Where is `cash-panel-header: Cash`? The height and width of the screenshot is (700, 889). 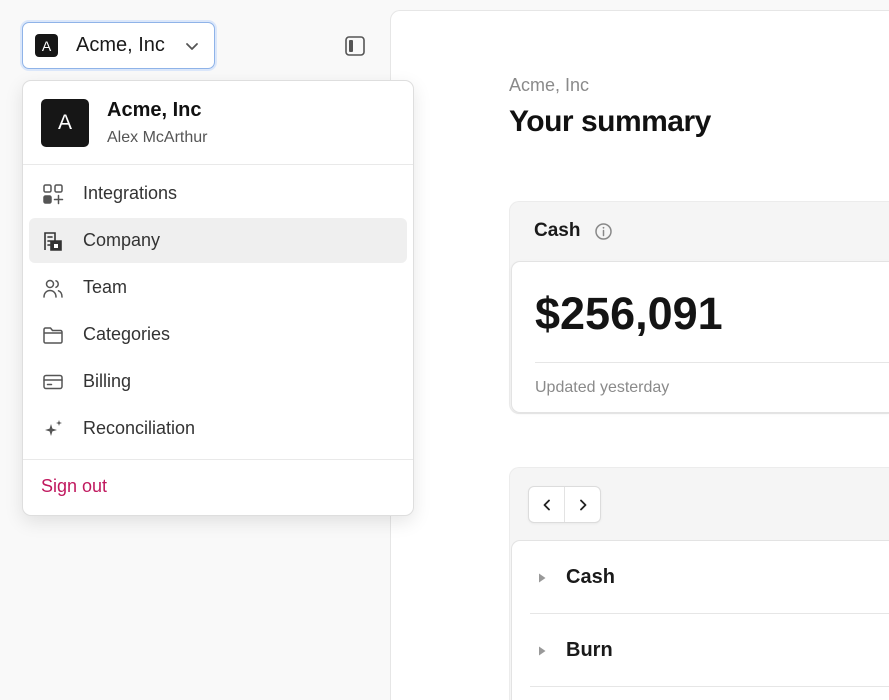
cash-panel-header: Cash is located at coordinates (699, 231).